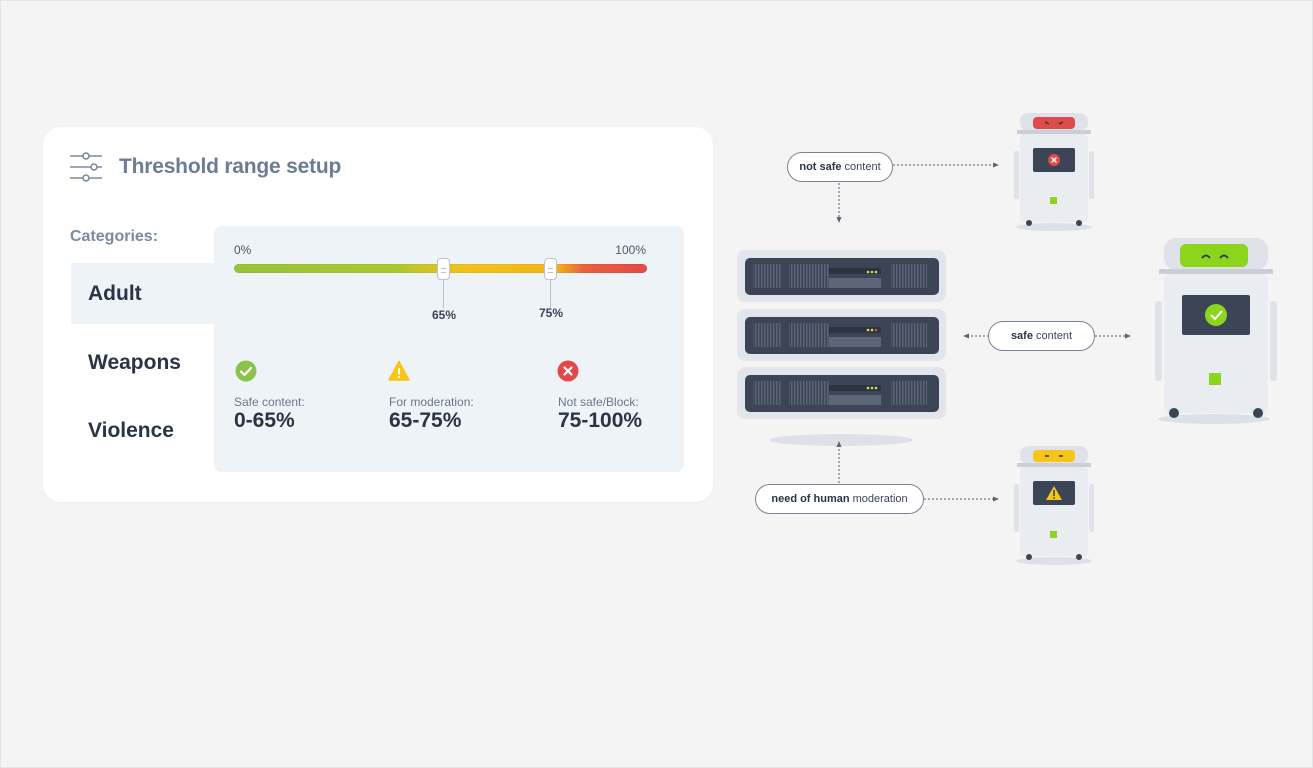 The image size is (1313, 768). Describe the element at coordinates (246, 371) in the screenshot. I see `check-circle-icon` at that location.